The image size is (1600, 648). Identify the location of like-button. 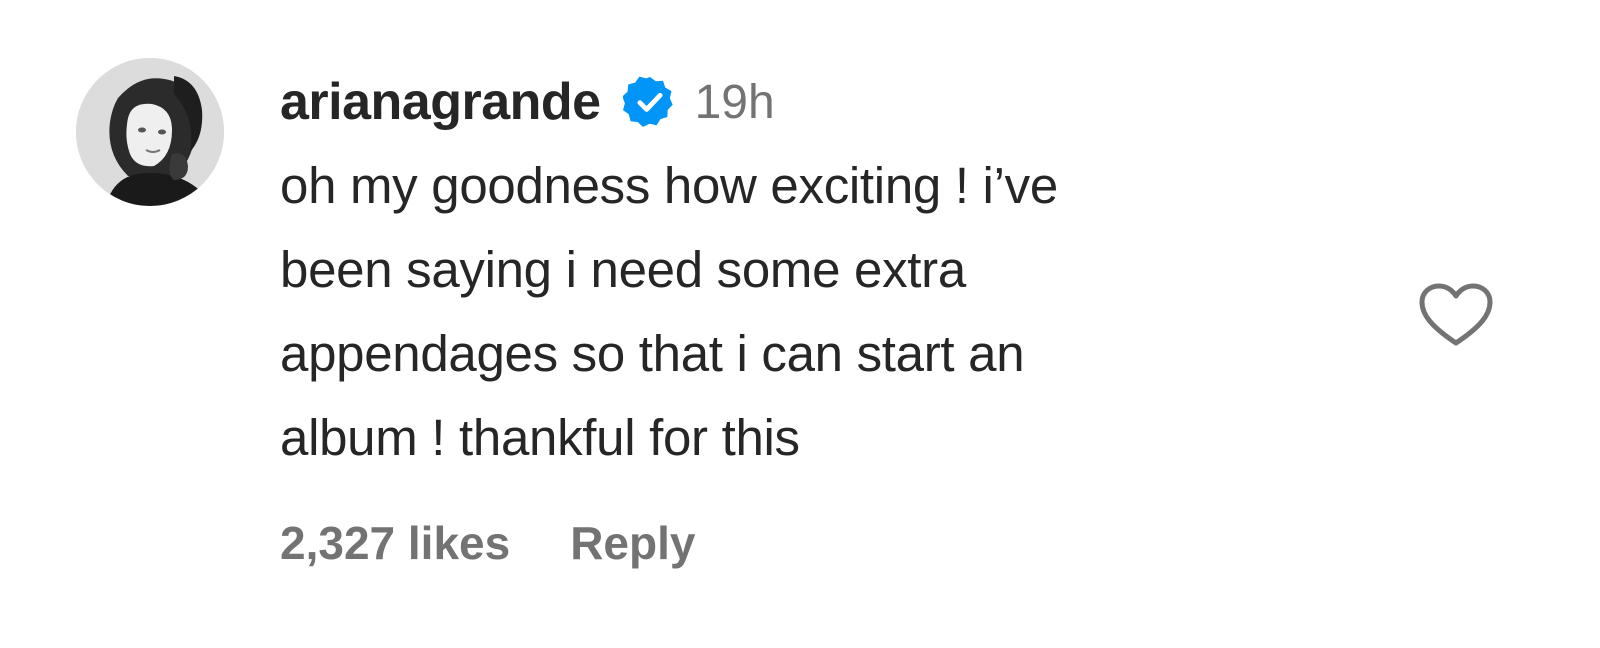
(1456, 315).